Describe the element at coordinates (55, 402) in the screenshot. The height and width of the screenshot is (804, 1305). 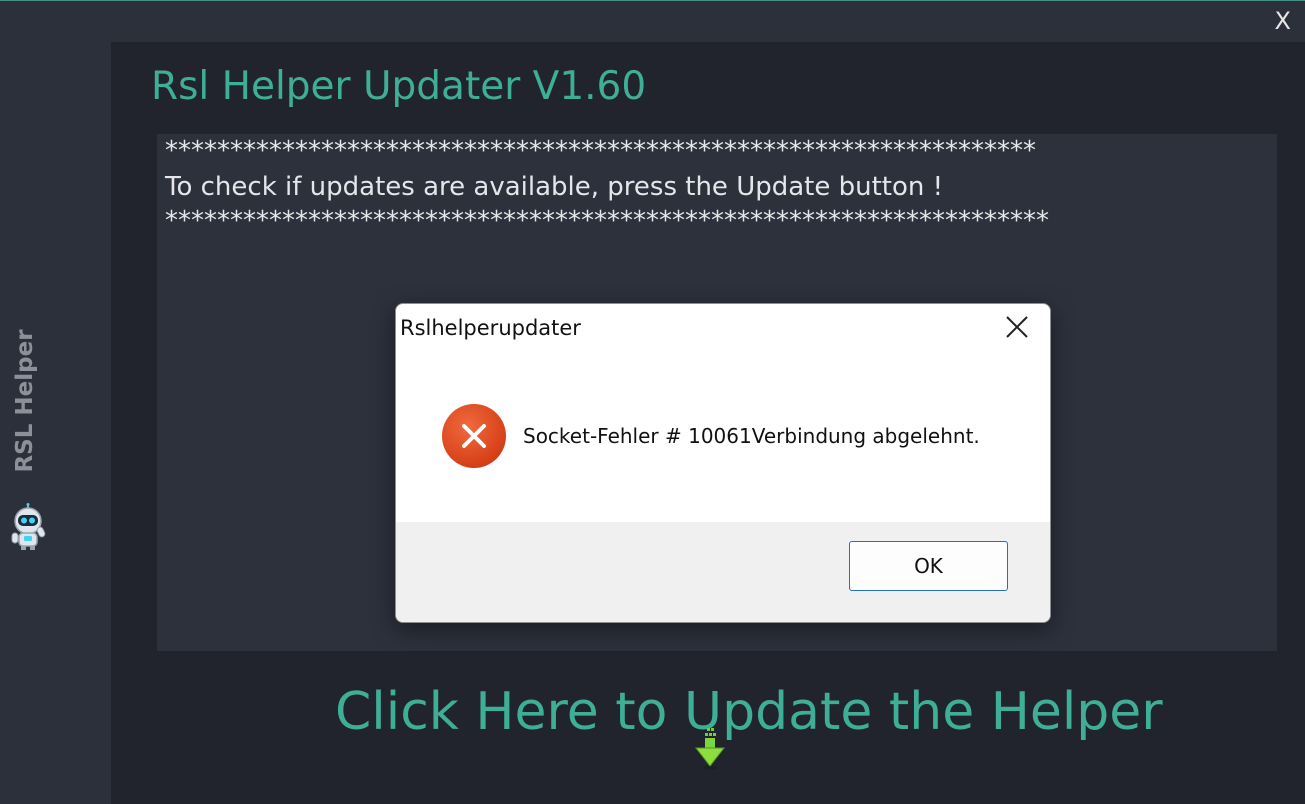
I see `sidebar: RSL Helper` at that location.